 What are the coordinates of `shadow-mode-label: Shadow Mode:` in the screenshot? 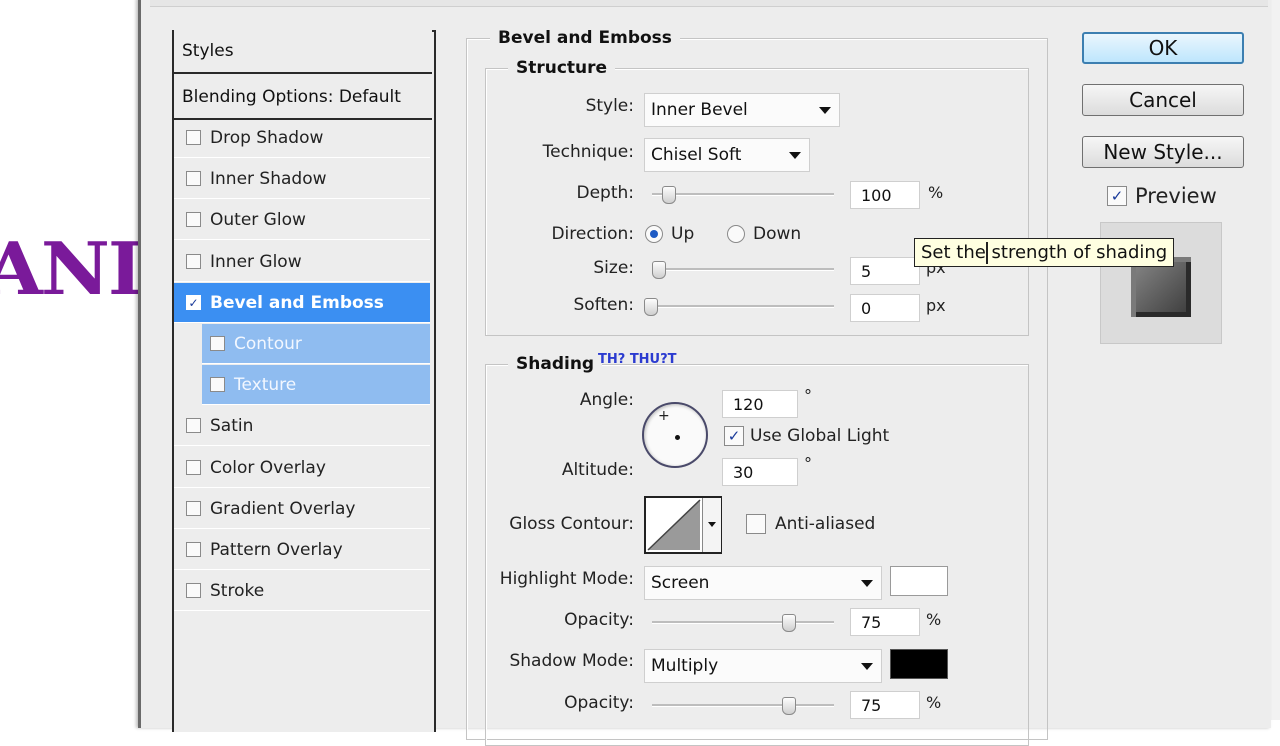 It's located at (571, 661).